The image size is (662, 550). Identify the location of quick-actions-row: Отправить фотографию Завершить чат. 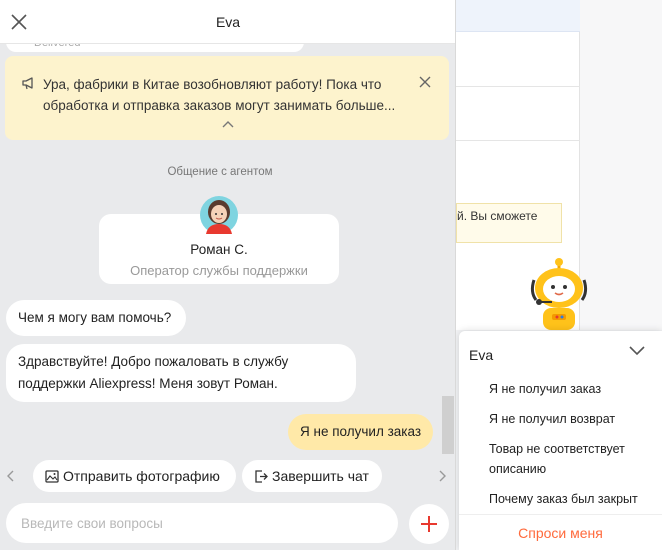
(227, 476).